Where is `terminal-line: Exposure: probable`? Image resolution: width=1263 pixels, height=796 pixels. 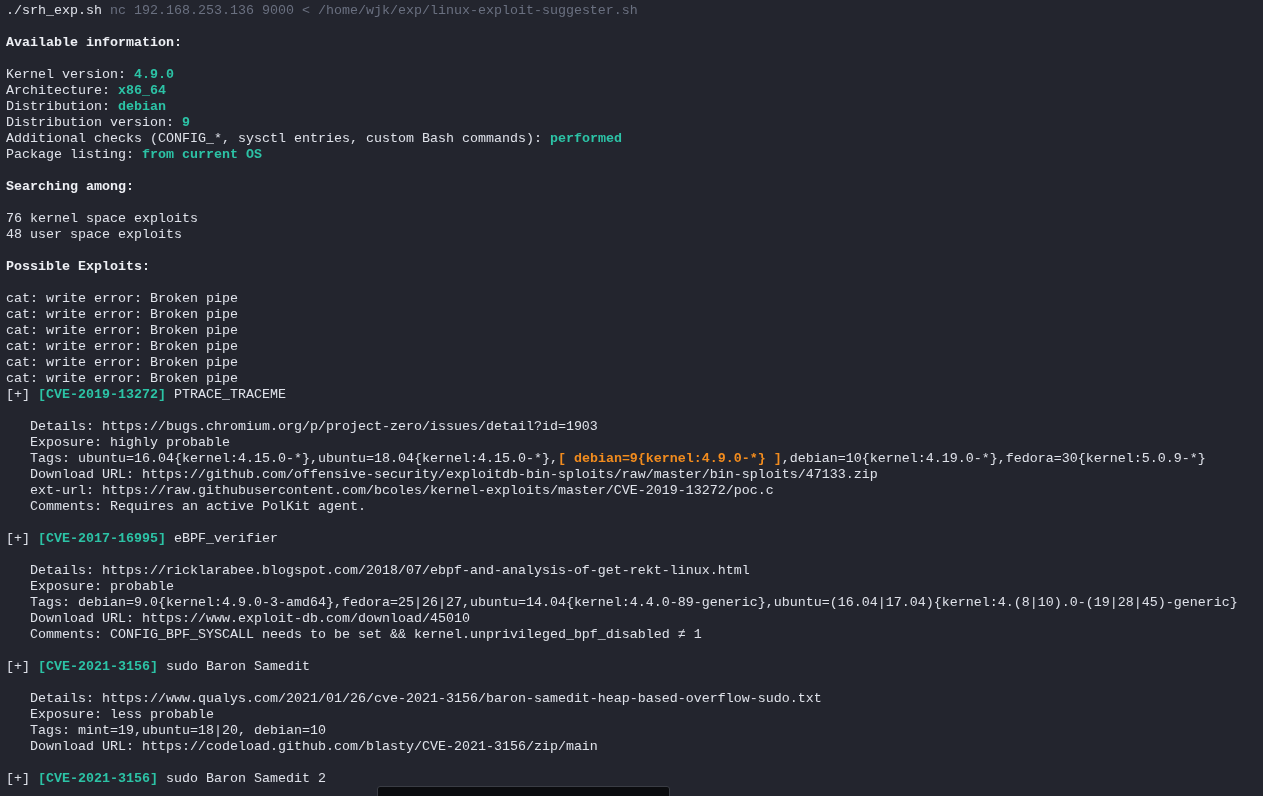 terminal-line: Exposure: probable is located at coordinates (102, 587).